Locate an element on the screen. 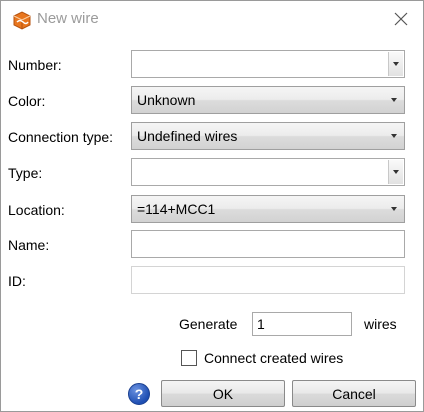 This screenshot has height=412, width=424. connection-type-label: Connection type: is located at coordinates (61, 137).